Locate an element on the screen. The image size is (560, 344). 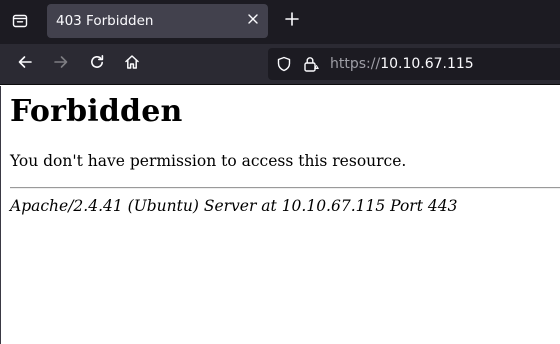
reload-button is located at coordinates (97, 64).